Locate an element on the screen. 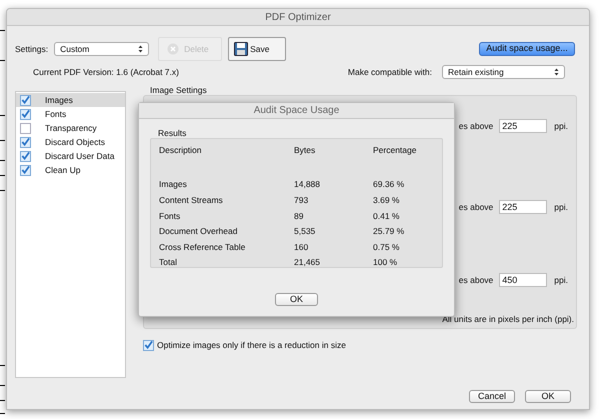 The width and height of the screenshot is (600, 419). table-cell-text: Document Overhead is located at coordinates (198, 231).